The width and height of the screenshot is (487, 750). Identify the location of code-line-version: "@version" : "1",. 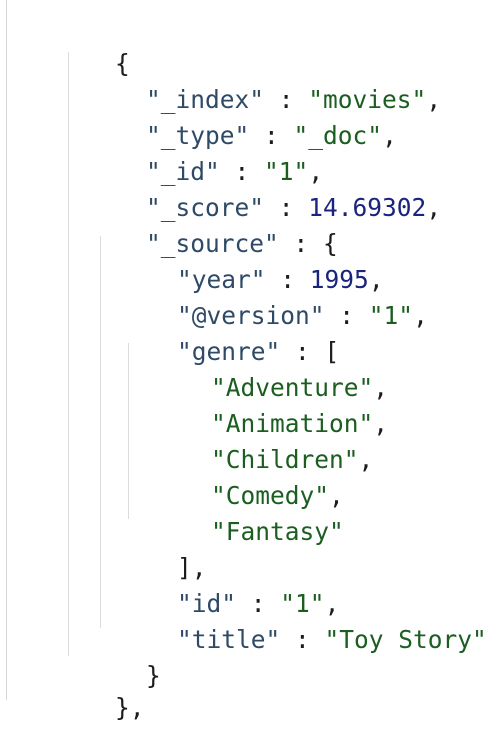
(302, 315).